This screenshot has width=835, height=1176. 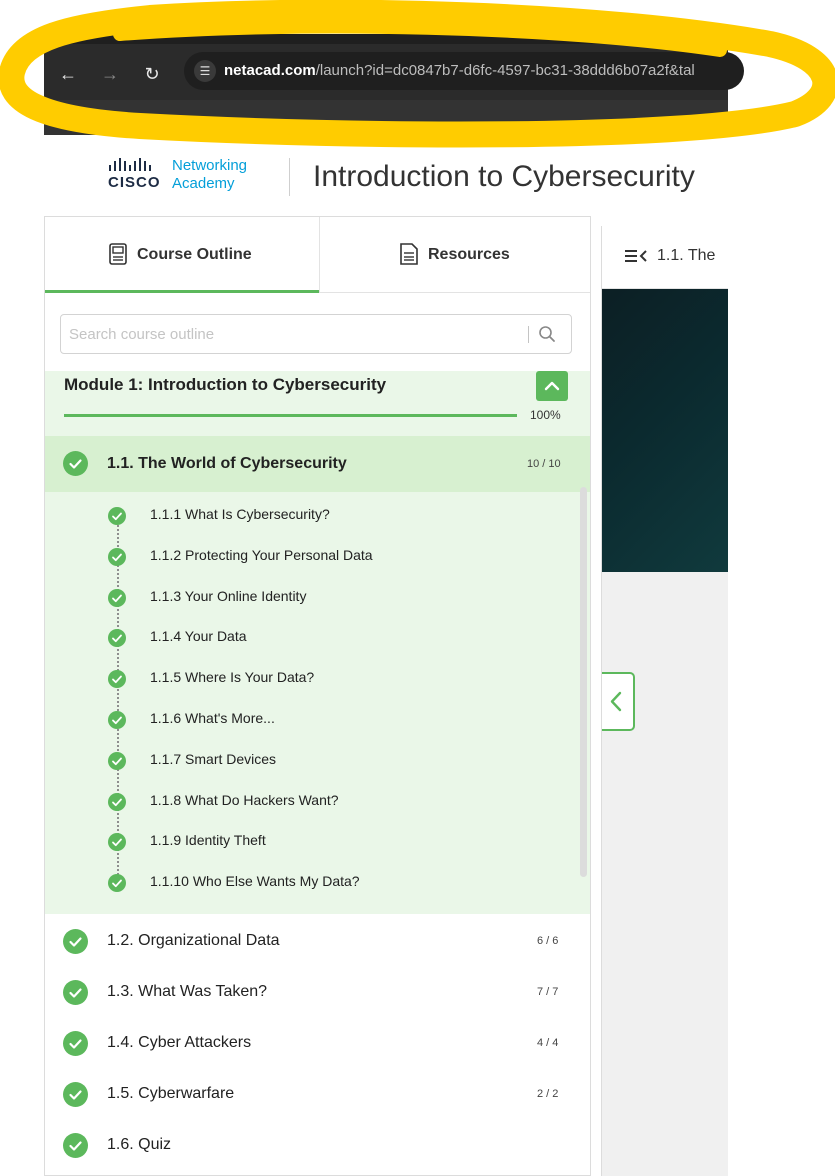 What do you see at coordinates (270, 70) in the screenshot?
I see `url-host: netacad.com` at bounding box center [270, 70].